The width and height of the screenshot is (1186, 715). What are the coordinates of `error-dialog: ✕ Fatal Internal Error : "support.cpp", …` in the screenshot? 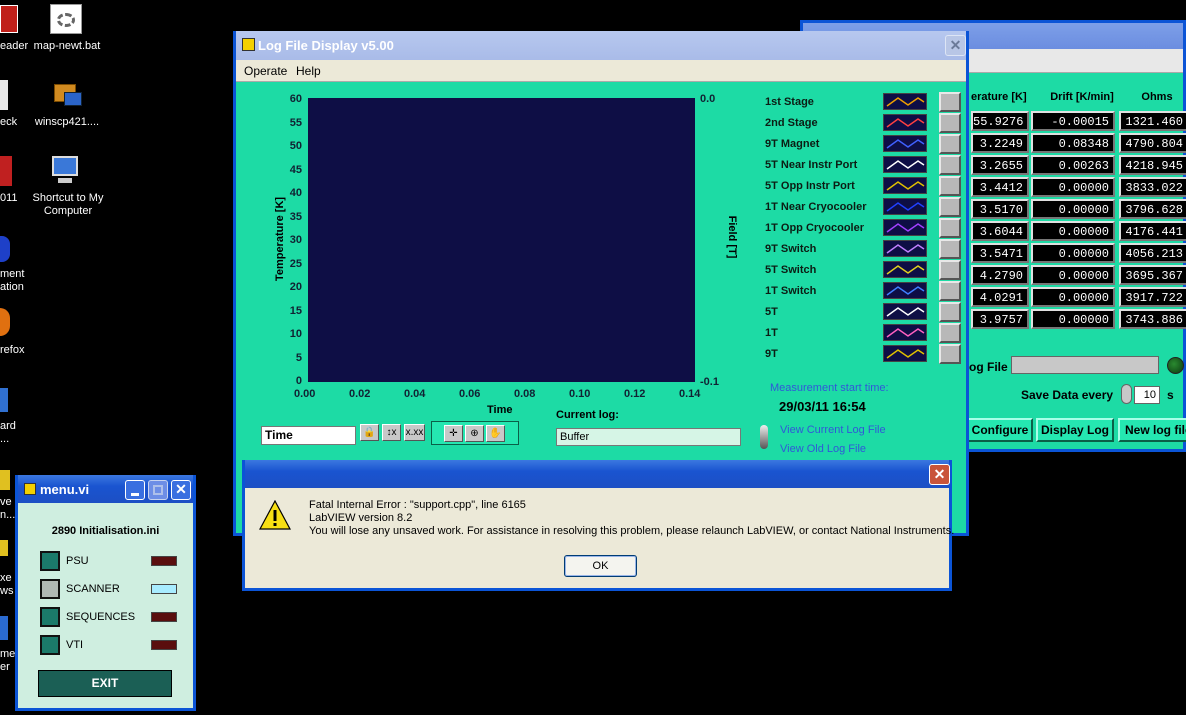 It's located at (598, 525).